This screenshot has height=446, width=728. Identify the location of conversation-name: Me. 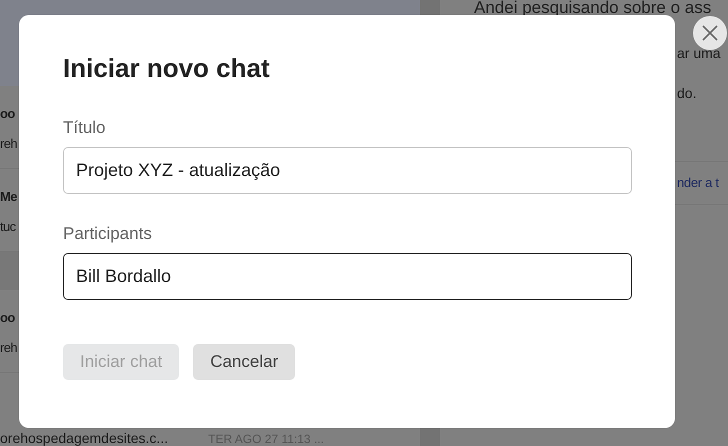
(8, 197).